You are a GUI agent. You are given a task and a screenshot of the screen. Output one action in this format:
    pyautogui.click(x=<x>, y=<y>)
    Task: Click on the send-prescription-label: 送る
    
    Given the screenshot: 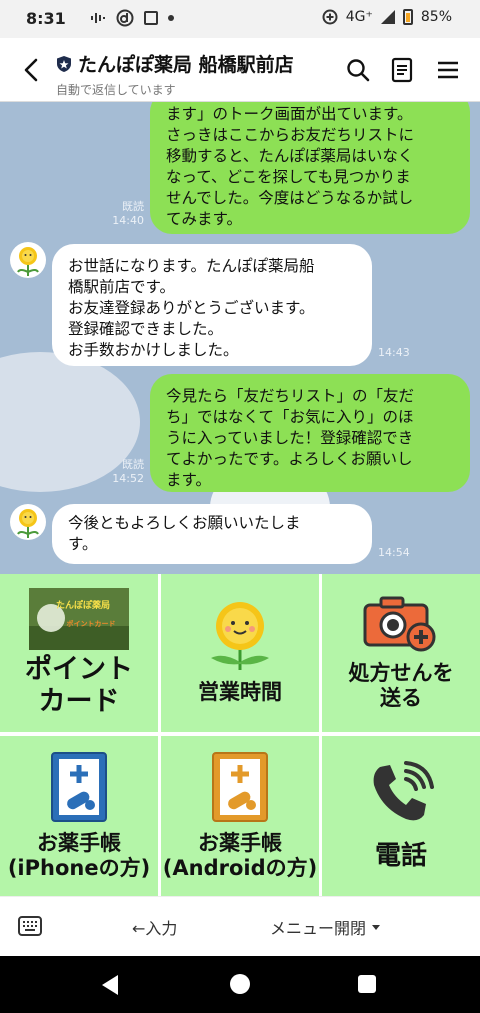 What is the action you would take?
    pyautogui.click(x=401, y=698)
    